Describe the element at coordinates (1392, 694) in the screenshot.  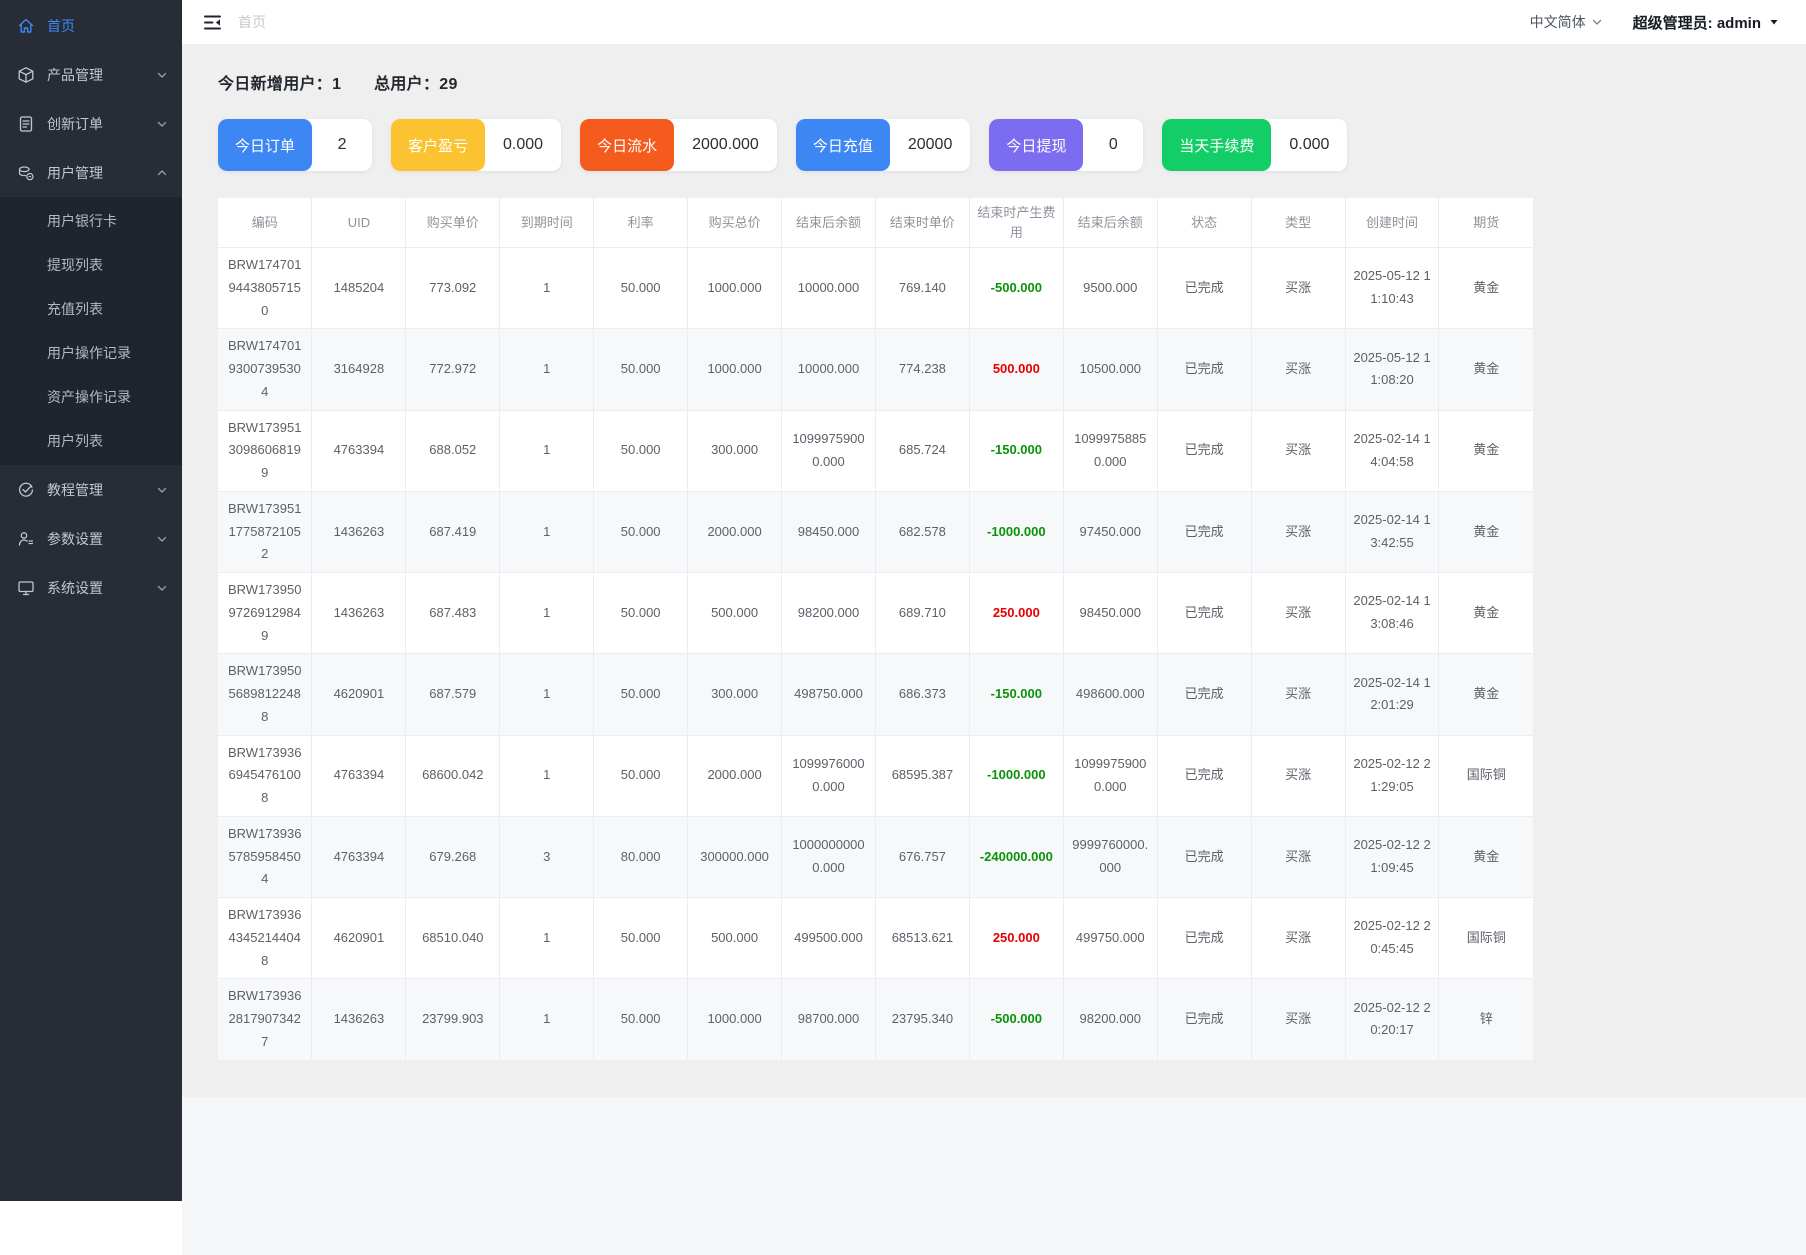
I see `cell: 2025-02-14 12:01:29` at that location.